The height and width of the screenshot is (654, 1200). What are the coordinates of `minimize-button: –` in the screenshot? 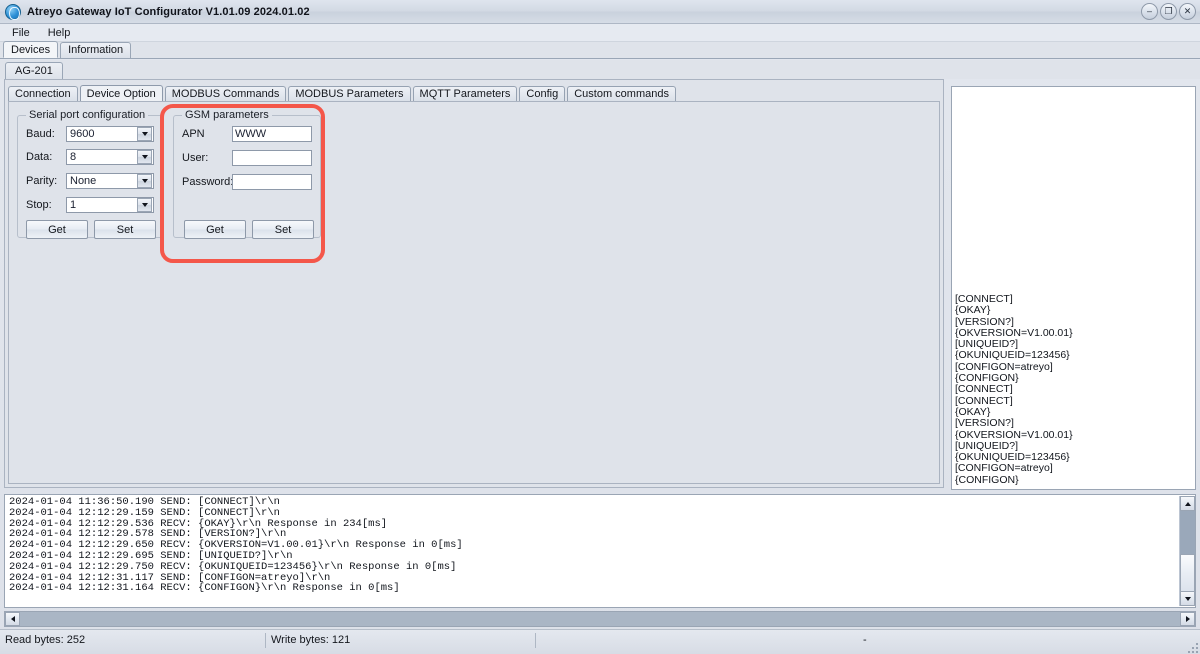 It's located at (1149, 11).